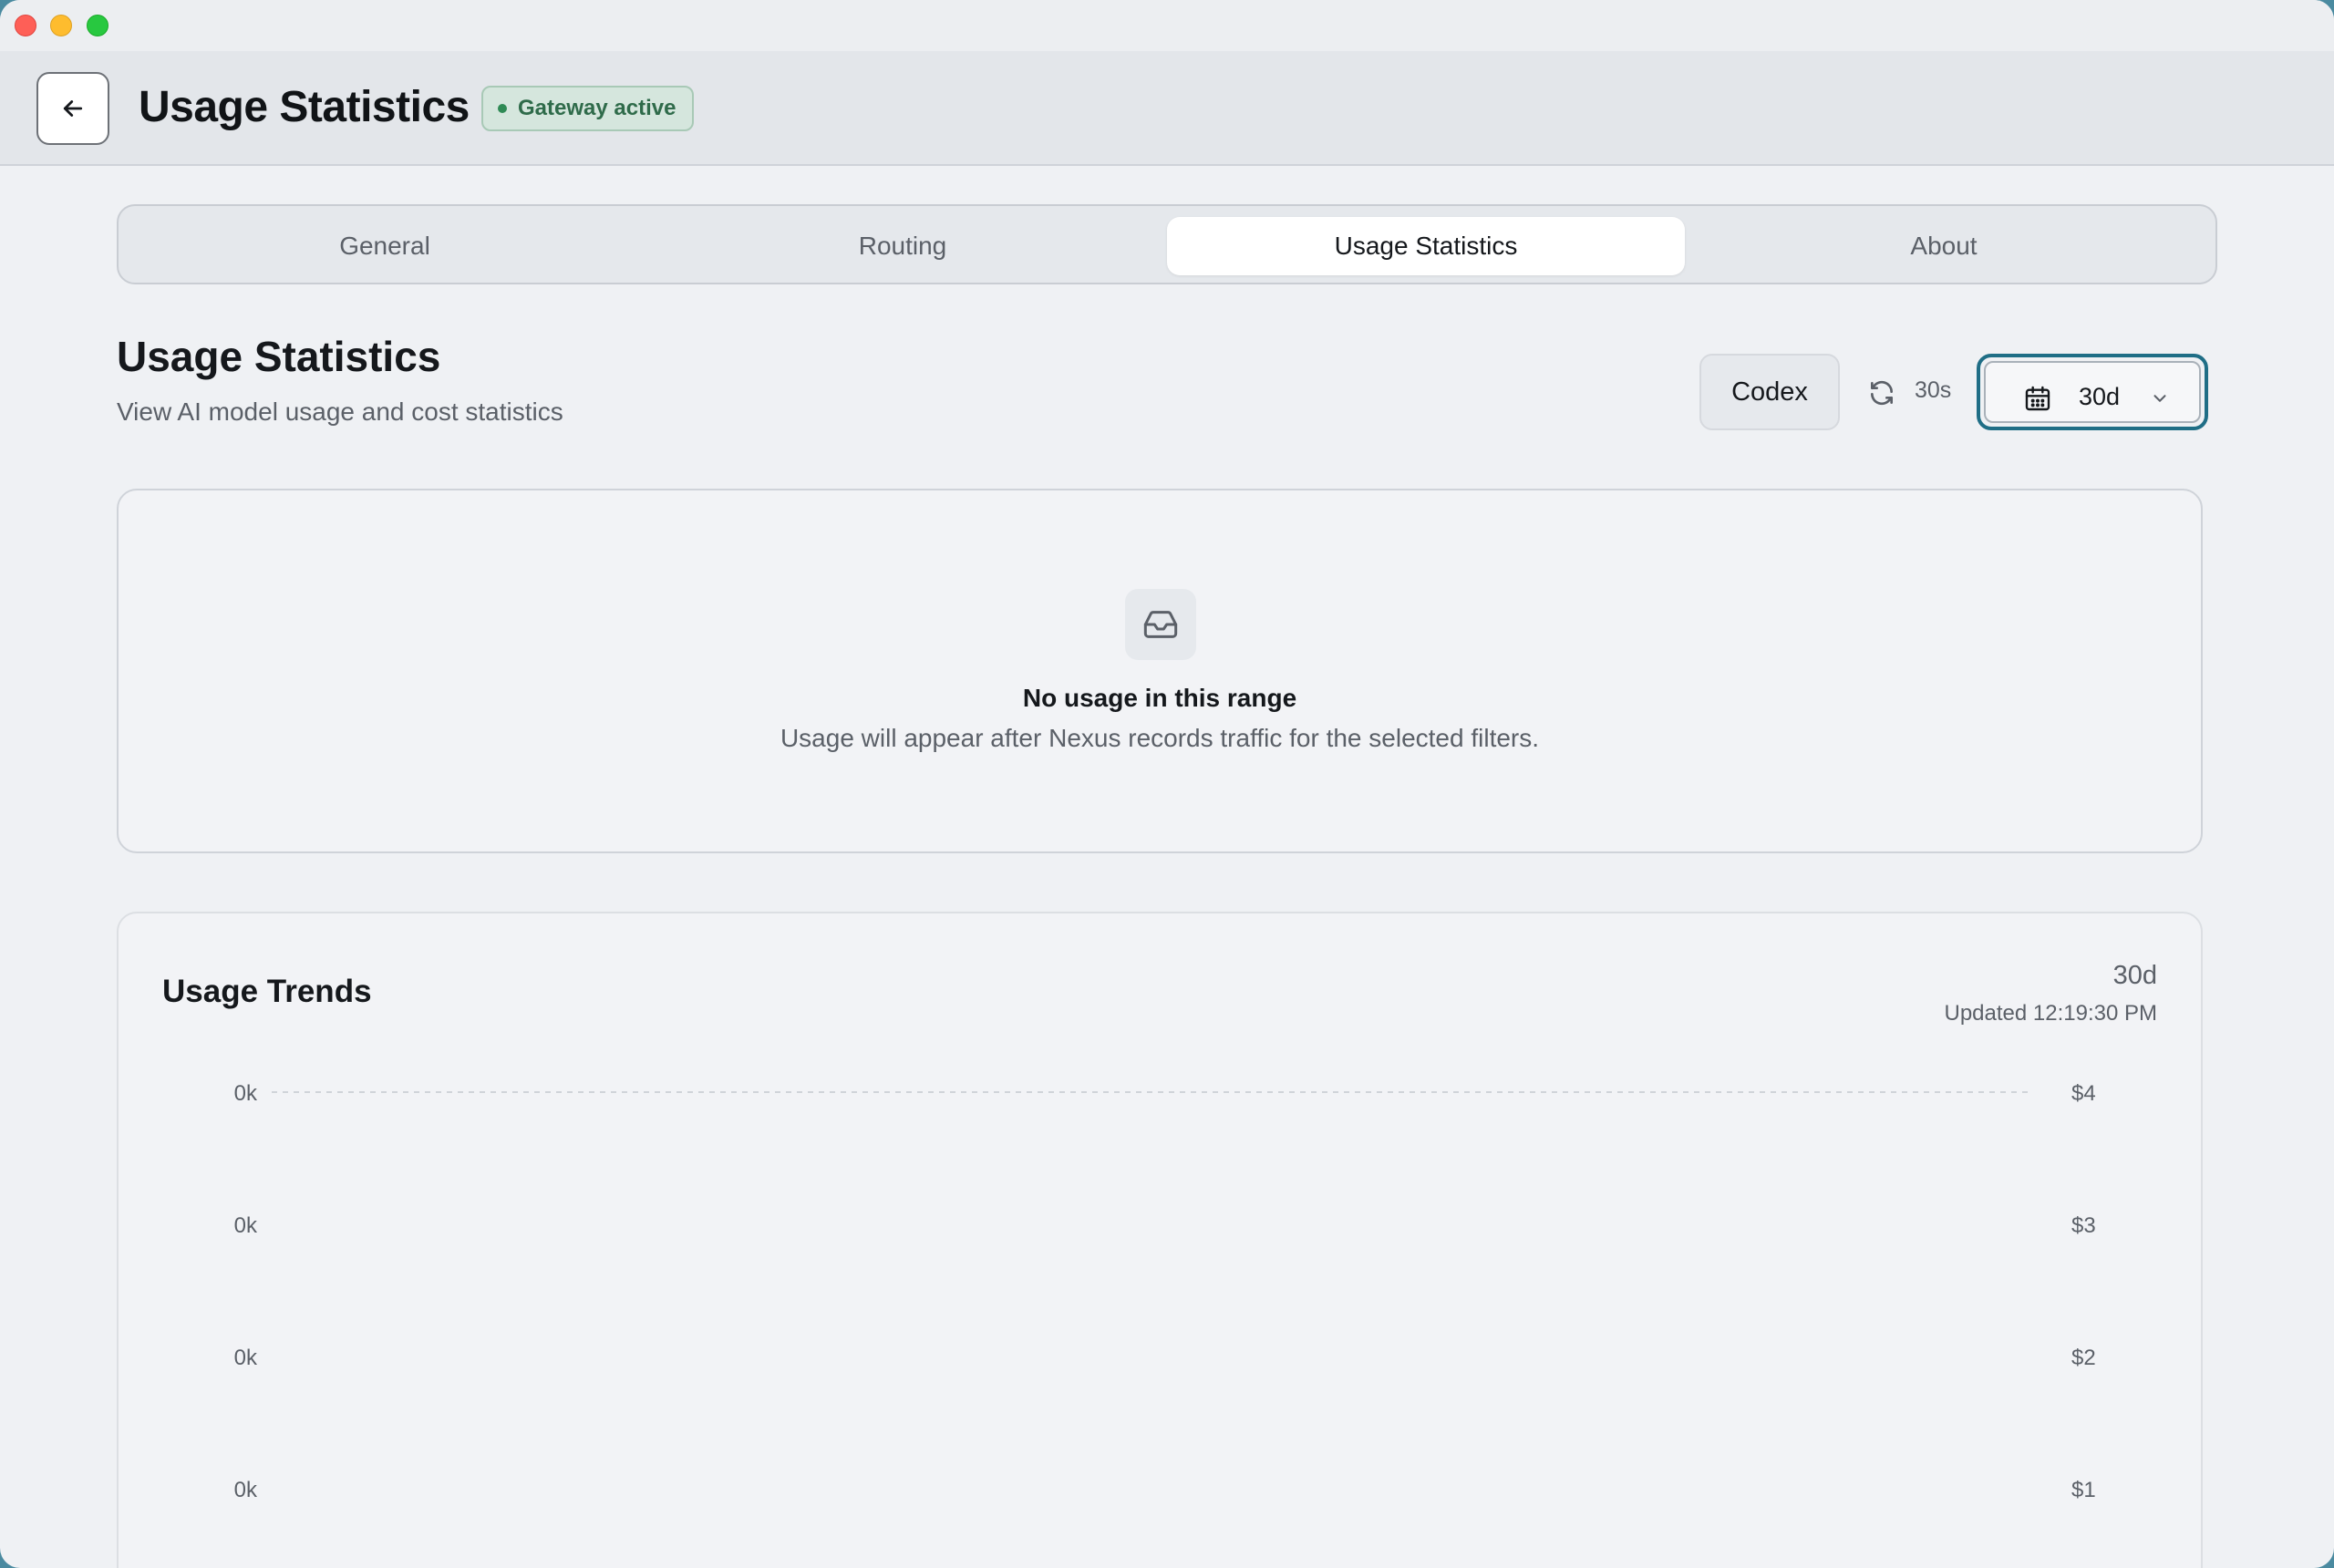 Image resolution: width=2334 pixels, height=1568 pixels. What do you see at coordinates (340, 411) in the screenshot?
I see `page-subtitle: View AI model usage and cost statistics` at bounding box center [340, 411].